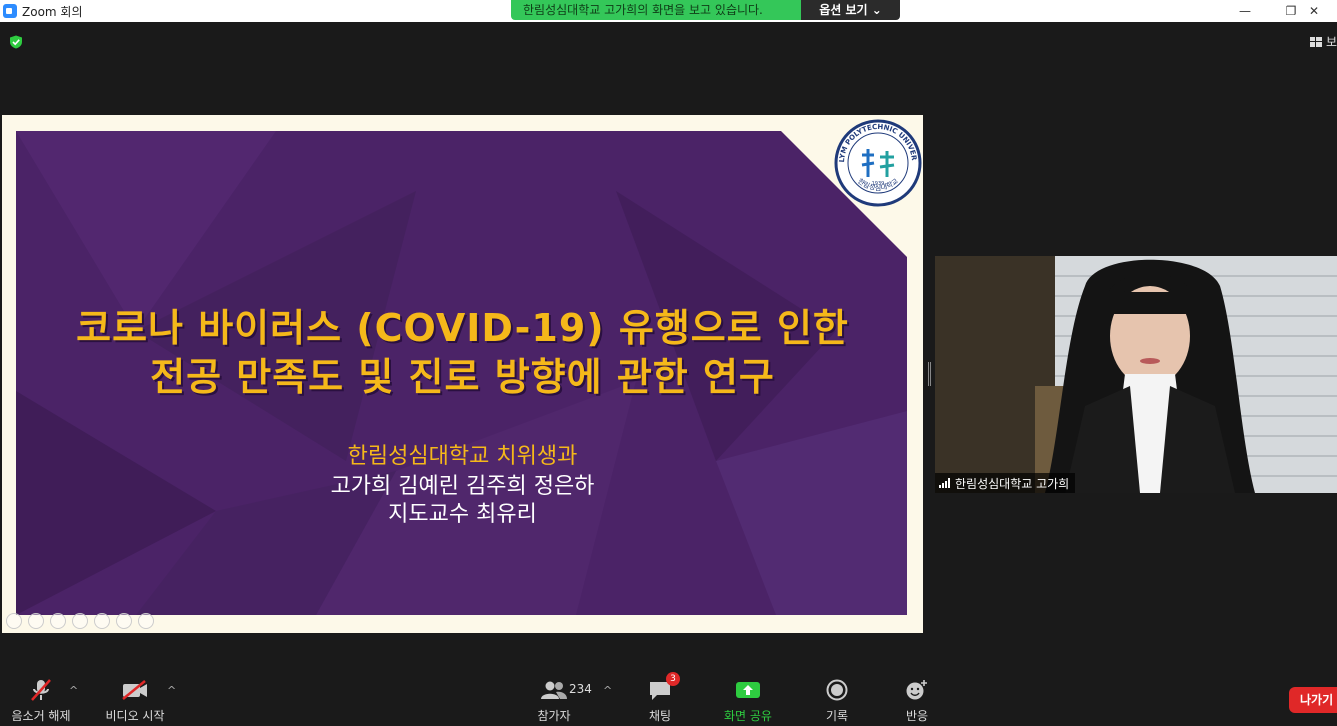 The image size is (1337, 726). I want to click on minimize-button: —, so click(1245, 11).